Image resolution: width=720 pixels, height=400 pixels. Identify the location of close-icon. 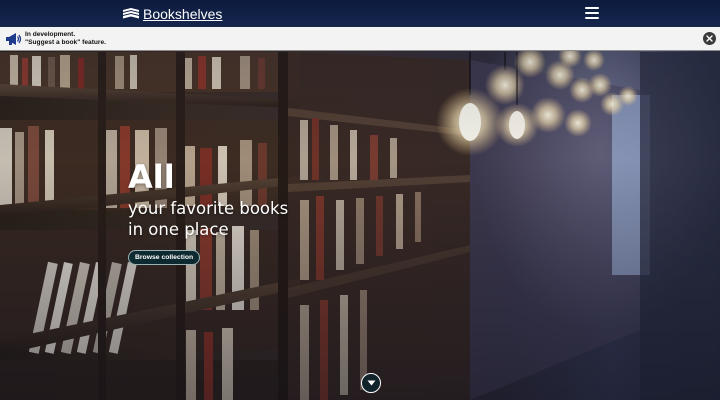
(709, 38).